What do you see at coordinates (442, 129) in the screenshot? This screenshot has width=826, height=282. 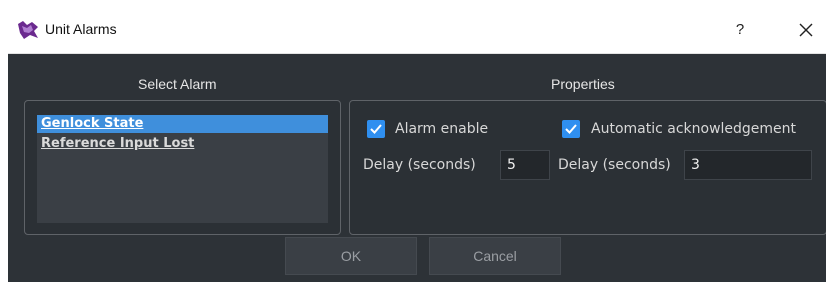 I see `alarm-enable-label: Alarm enable` at bounding box center [442, 129].